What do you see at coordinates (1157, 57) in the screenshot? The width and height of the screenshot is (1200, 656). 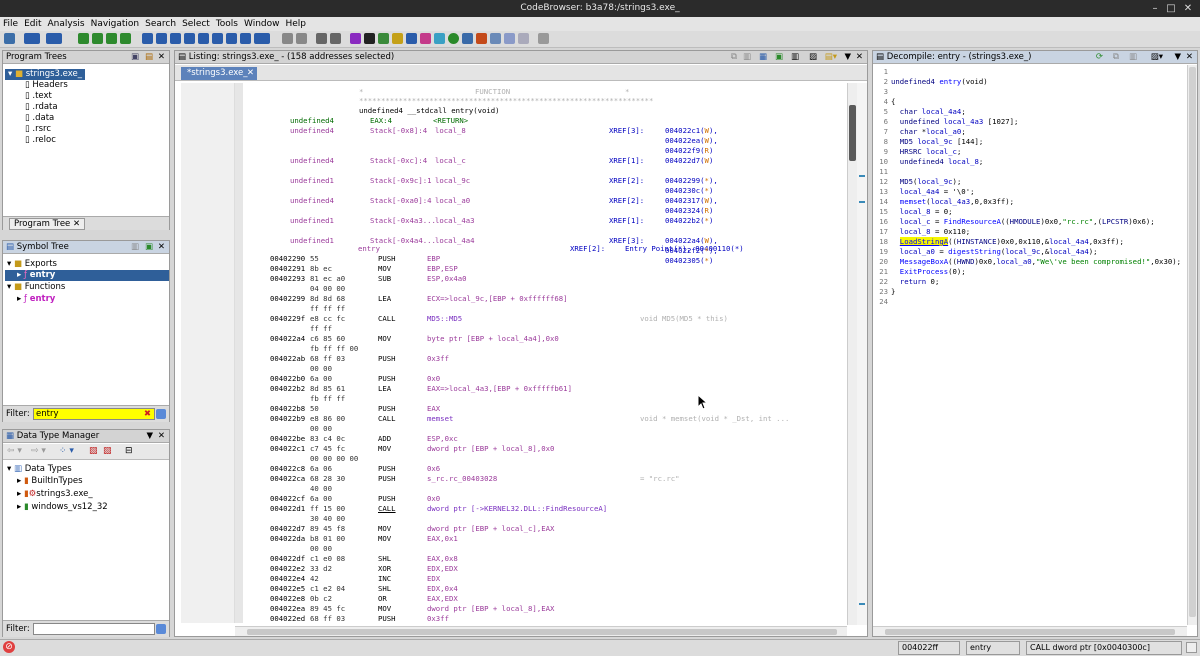 I see `decompiler-print-icon: ▨▾` at bounding box center [1157, 57].